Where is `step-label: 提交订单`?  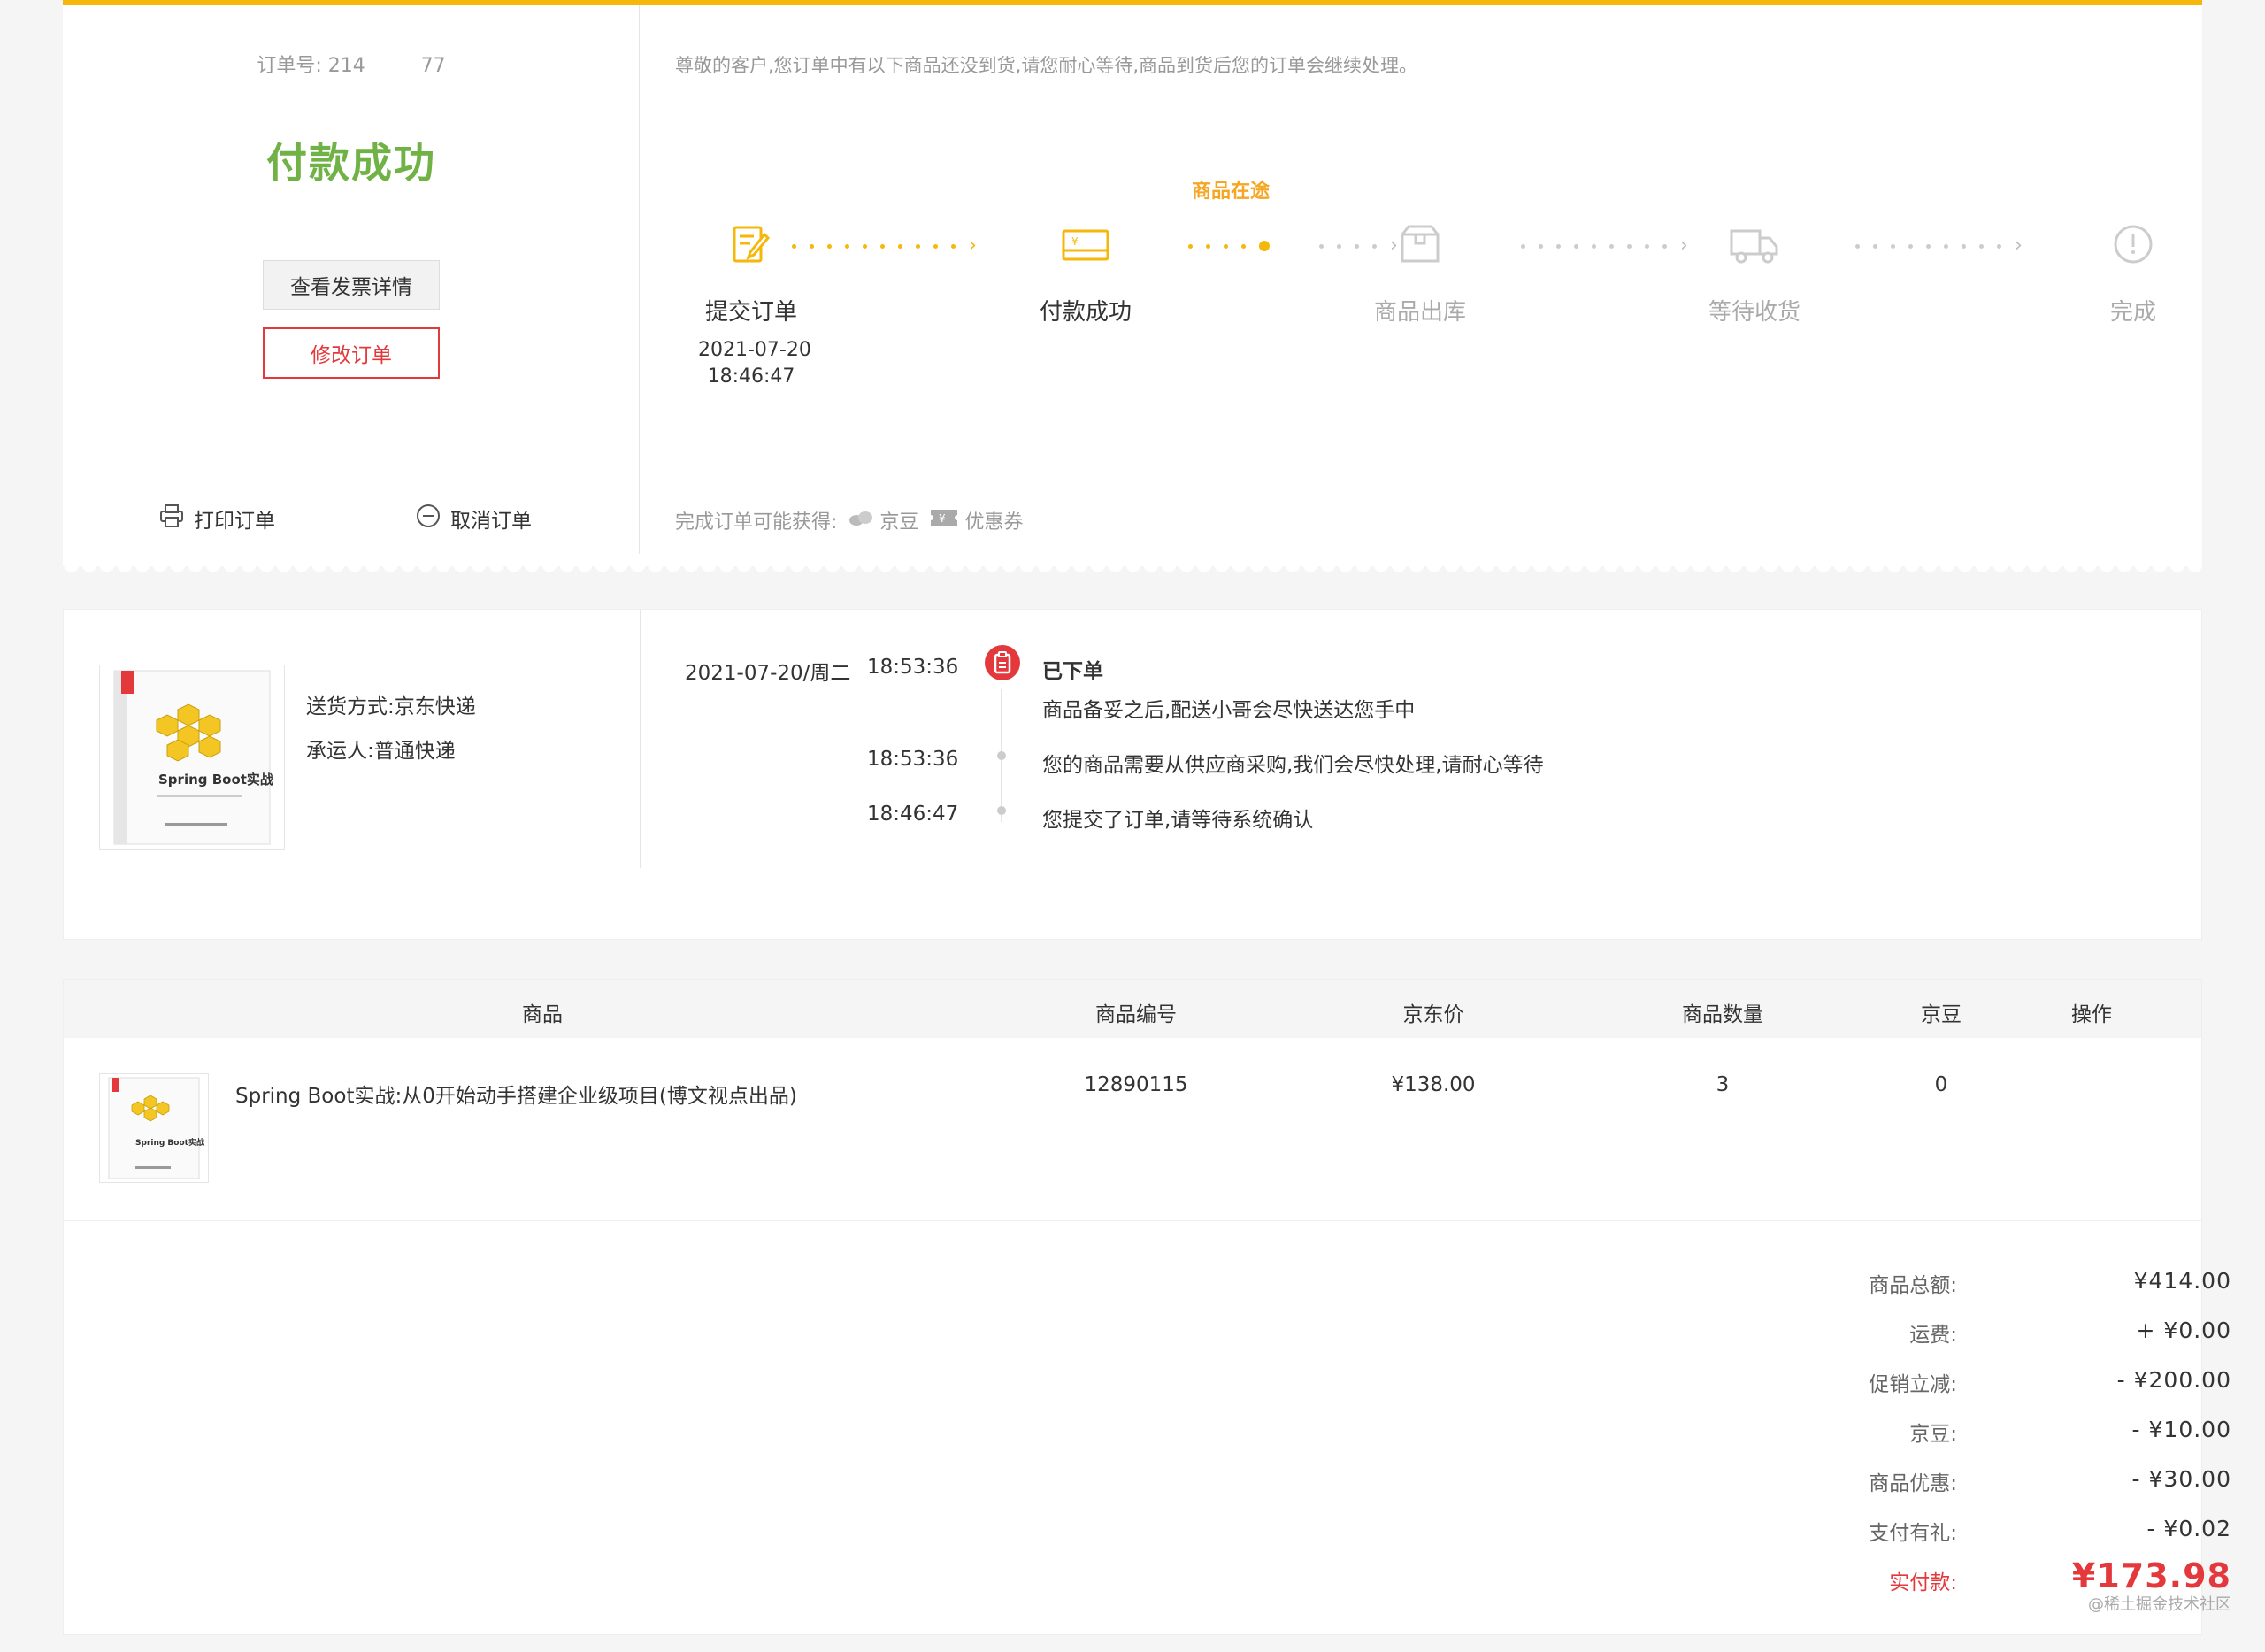
step-label: 提交订单 is located at coordinates (750, 312).